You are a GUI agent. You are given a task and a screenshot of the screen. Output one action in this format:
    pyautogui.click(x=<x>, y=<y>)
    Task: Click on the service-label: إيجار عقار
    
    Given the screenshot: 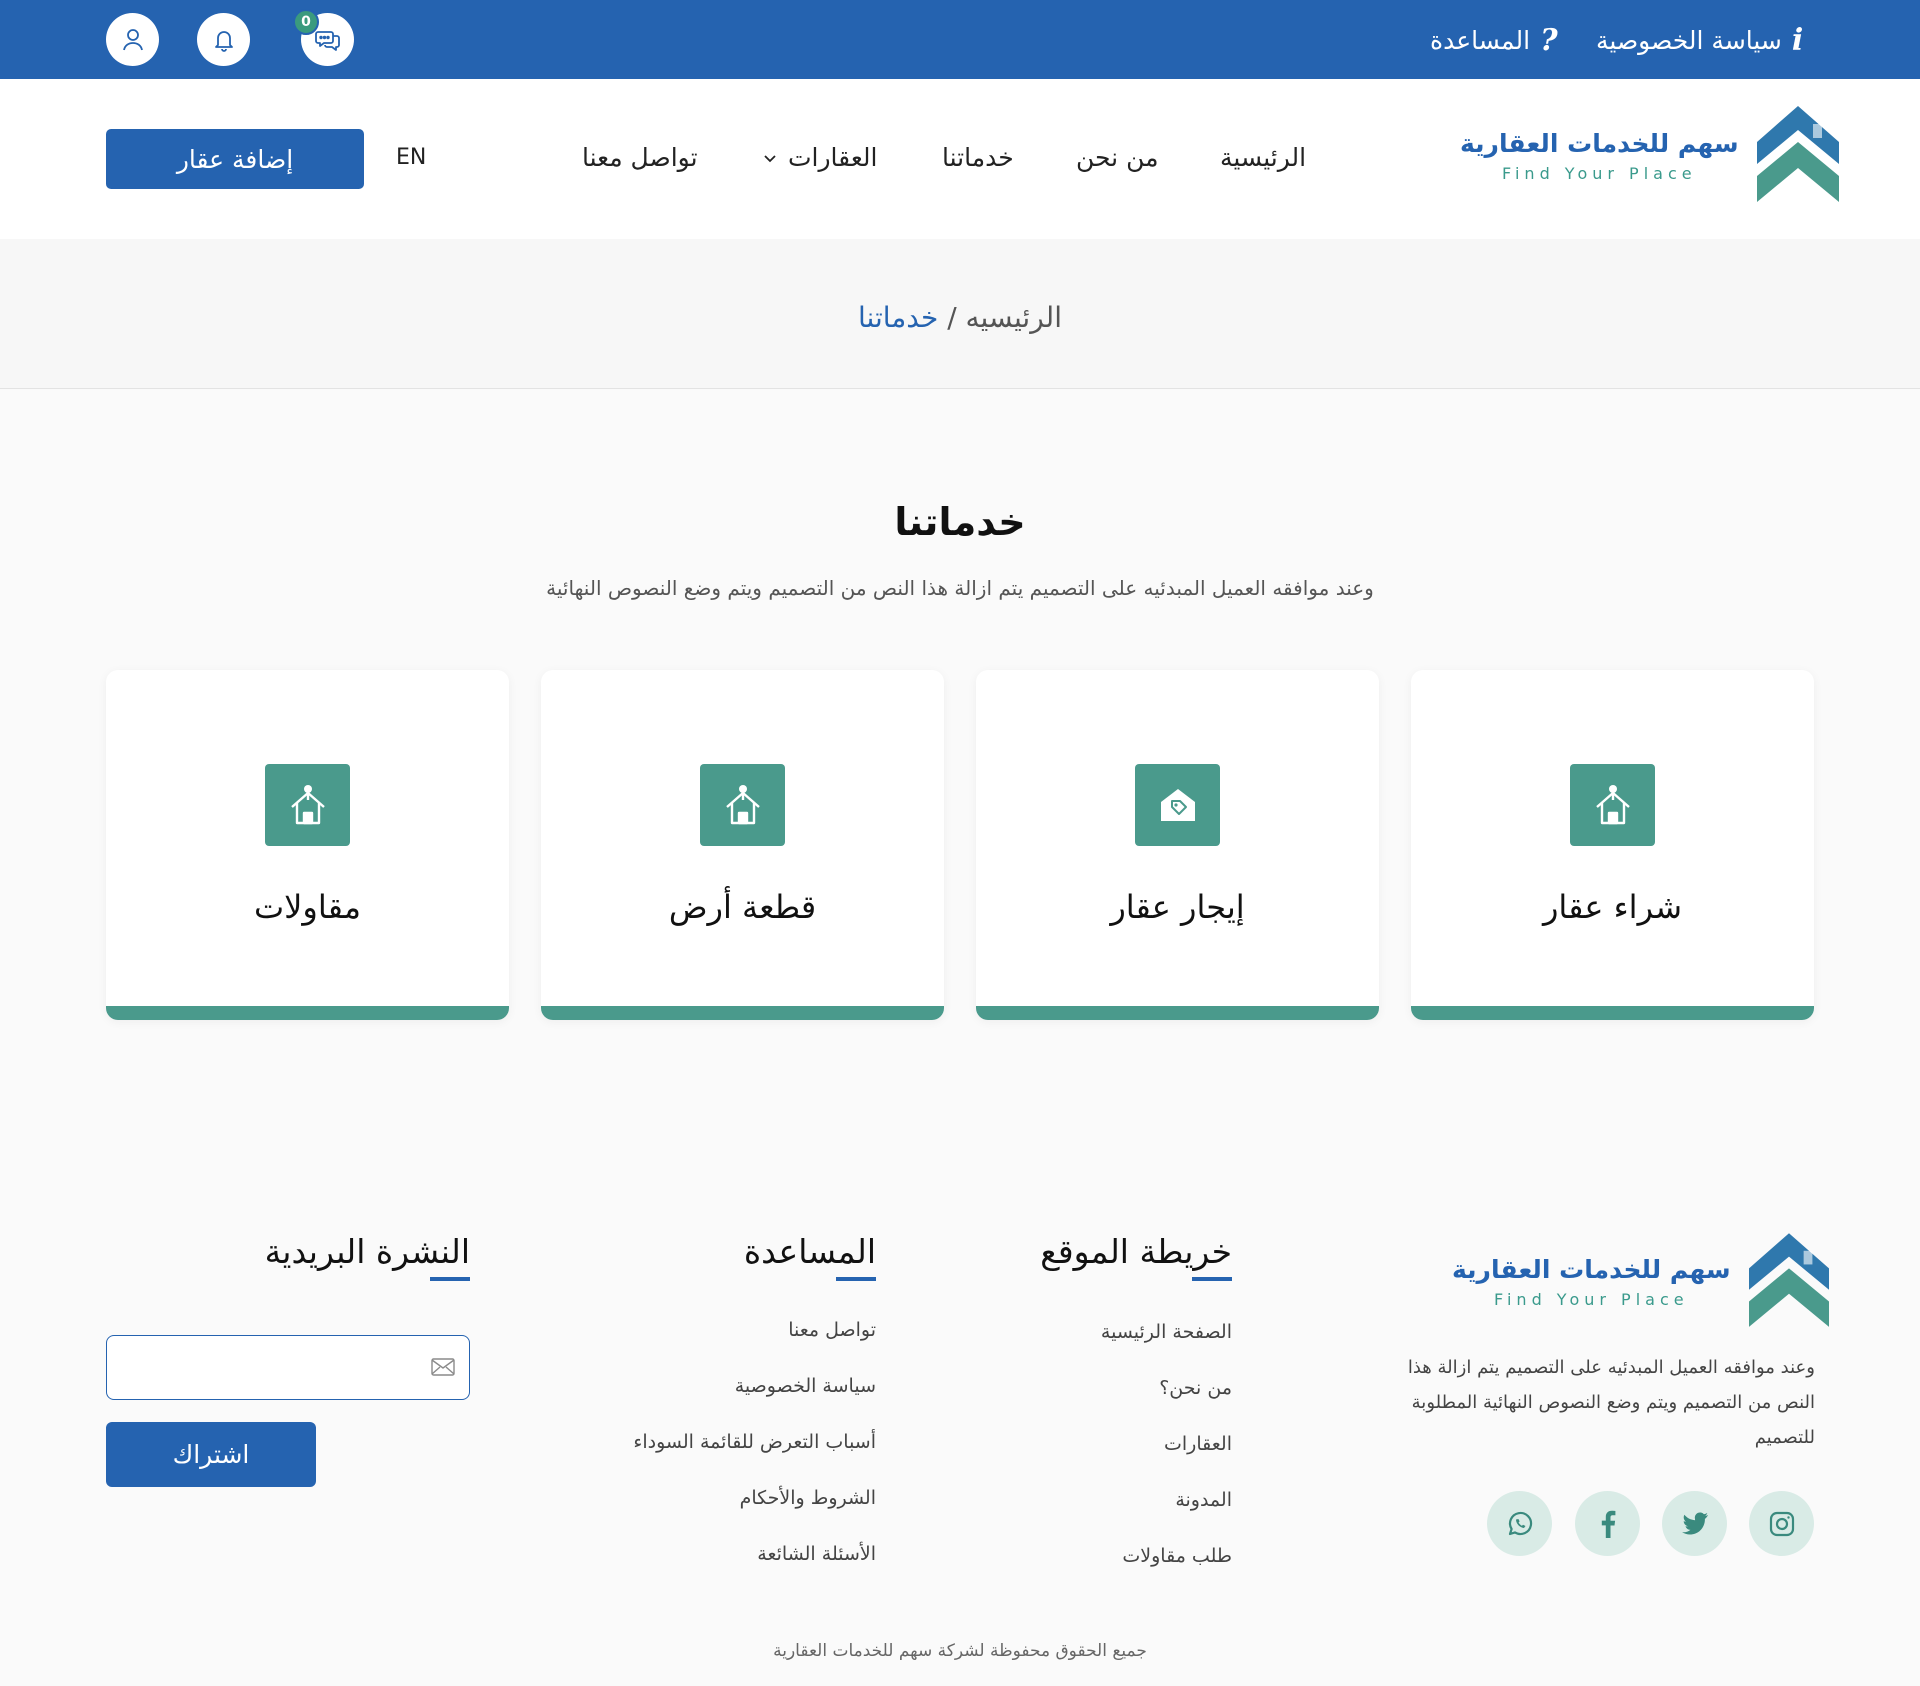 What is the action you would take?
    pyautogui.click(x=1177, y=907)
    